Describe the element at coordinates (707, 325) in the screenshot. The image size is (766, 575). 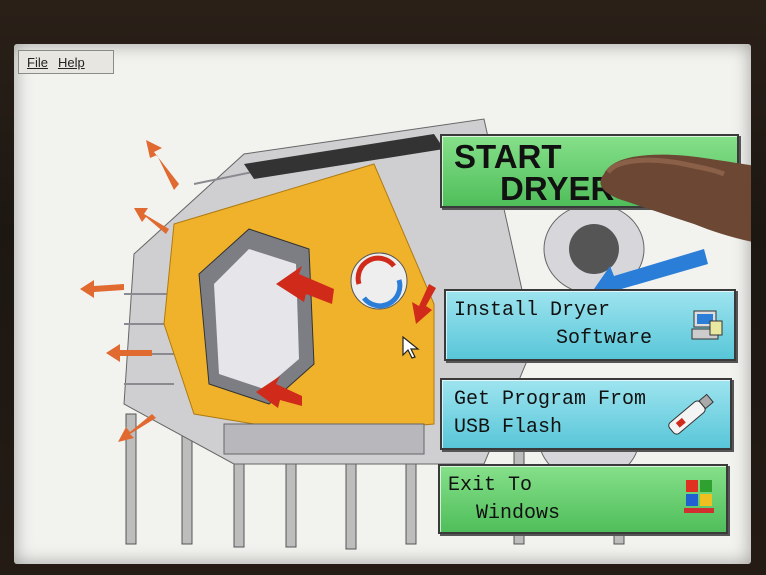
I see `computer-install-icon` at that location.